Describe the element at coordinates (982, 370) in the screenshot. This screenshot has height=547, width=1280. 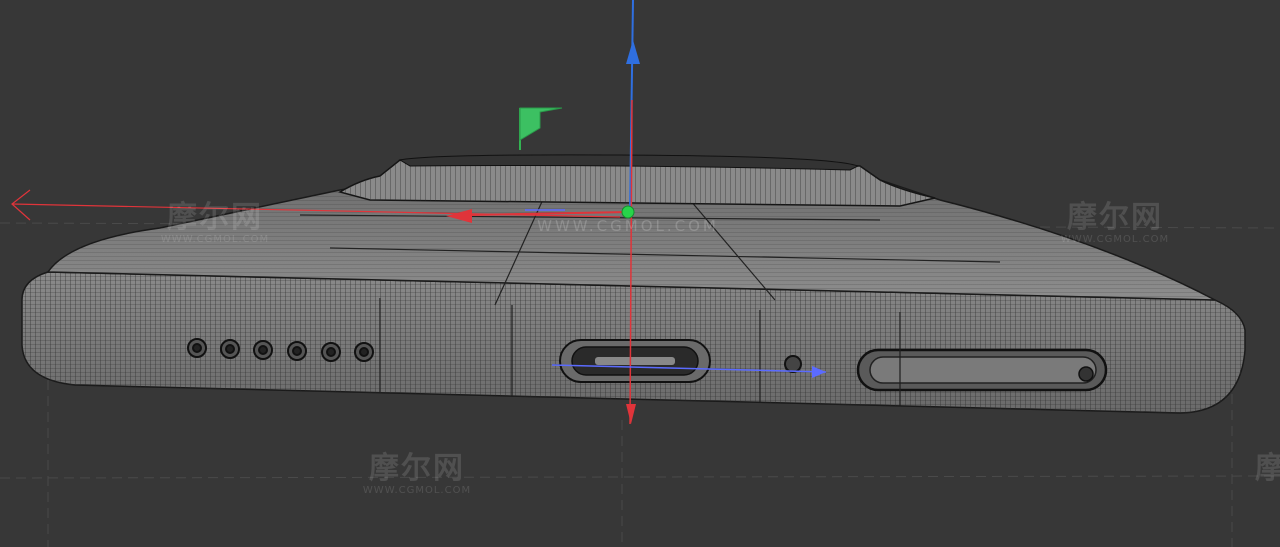
I see `sim-tray` at that location.